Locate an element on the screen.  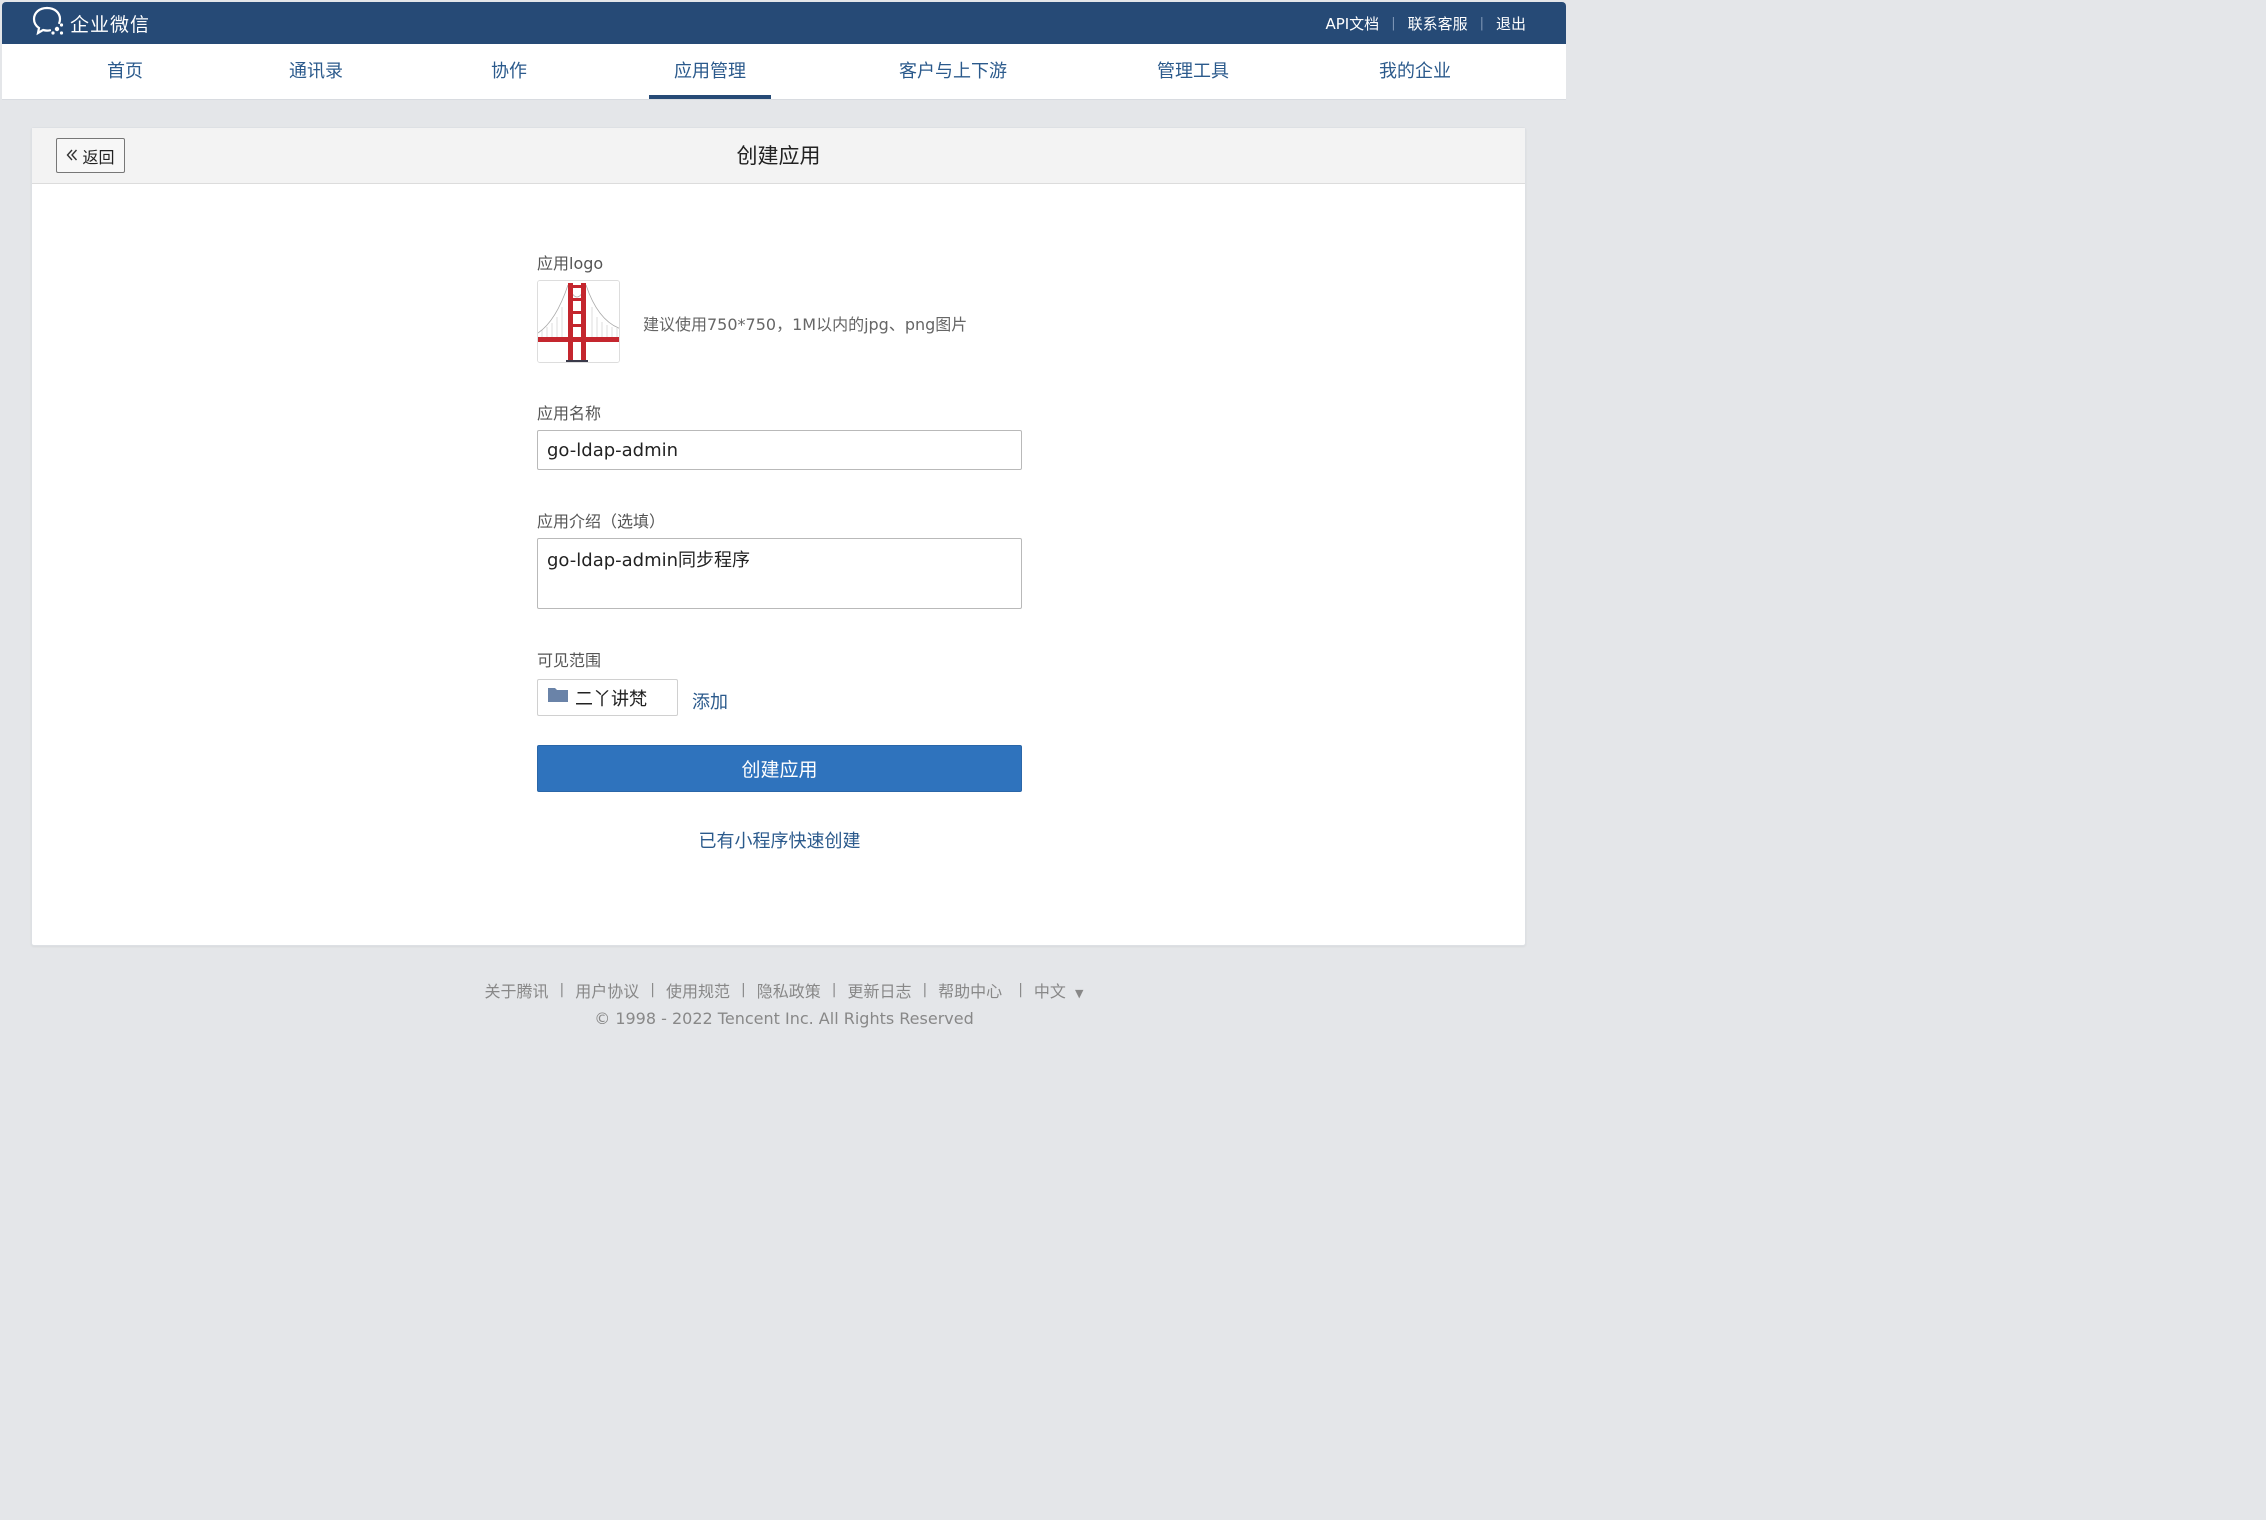
nav-item-admin-tools: 管理工具 is located at coordinates (1193, 72).